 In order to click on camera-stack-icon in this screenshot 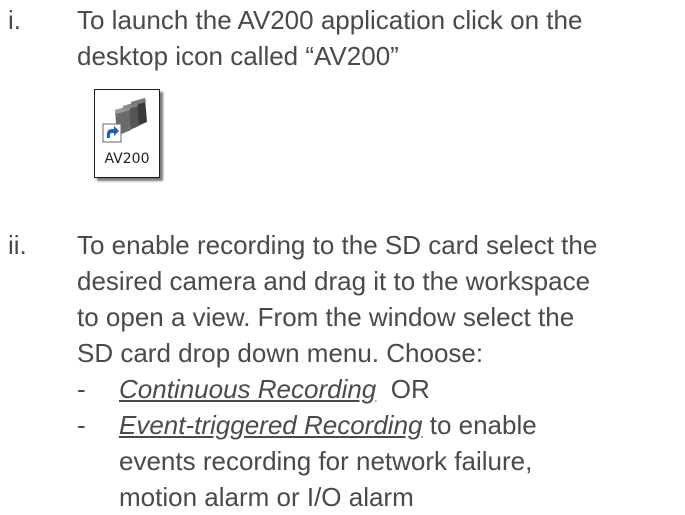, I will do `click(124, 120)`.